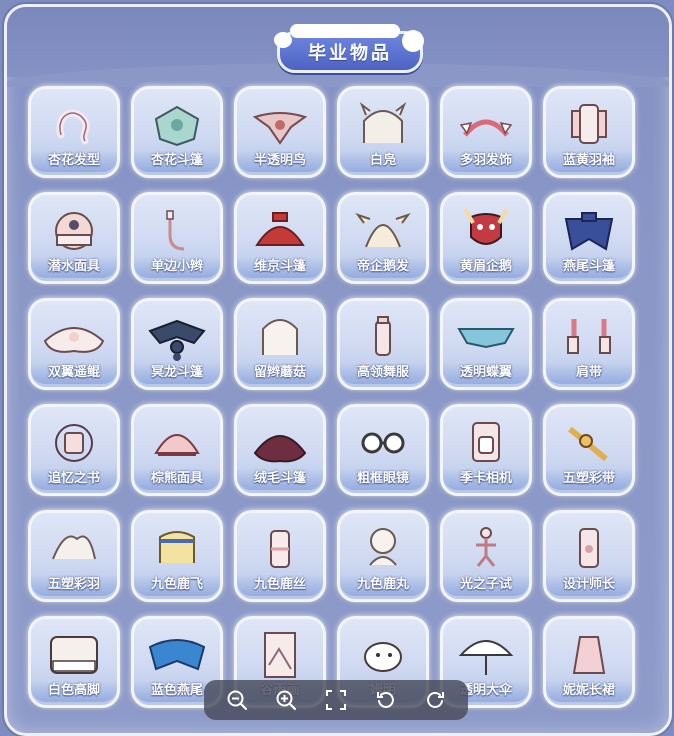 The height and width of the screenshot is (736, 674). I want to click on item-label: 肩带, so click(589, 373).